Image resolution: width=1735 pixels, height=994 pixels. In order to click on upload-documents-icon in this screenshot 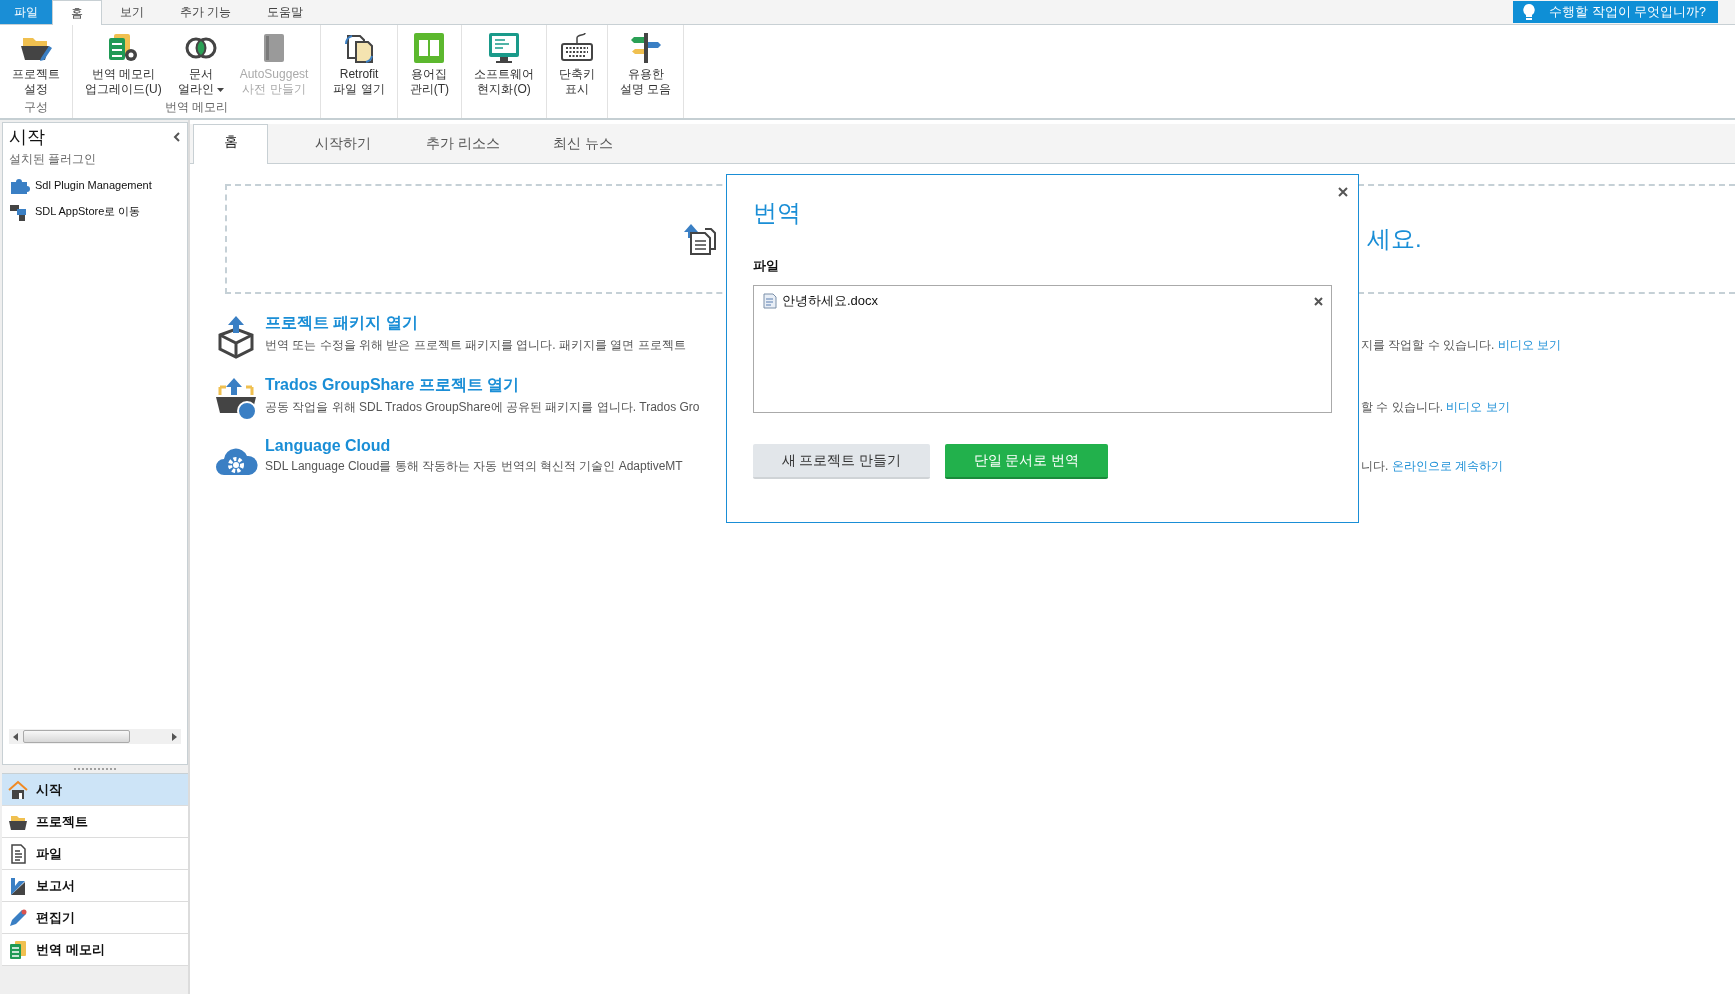, I will do `click(700, 239)`.